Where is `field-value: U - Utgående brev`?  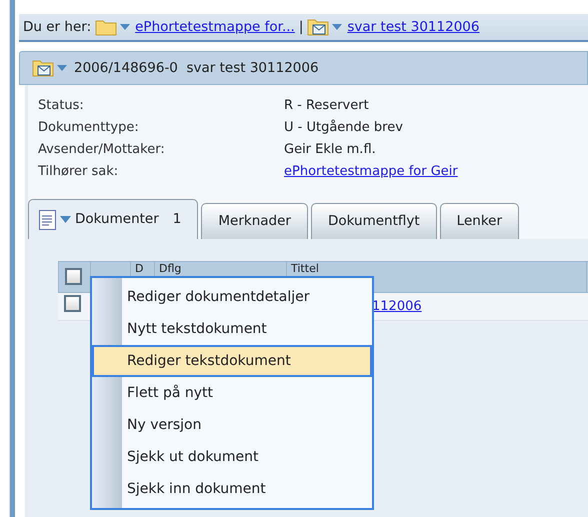
field-value: U - Utgående brev is located at coordinates (343, 128).